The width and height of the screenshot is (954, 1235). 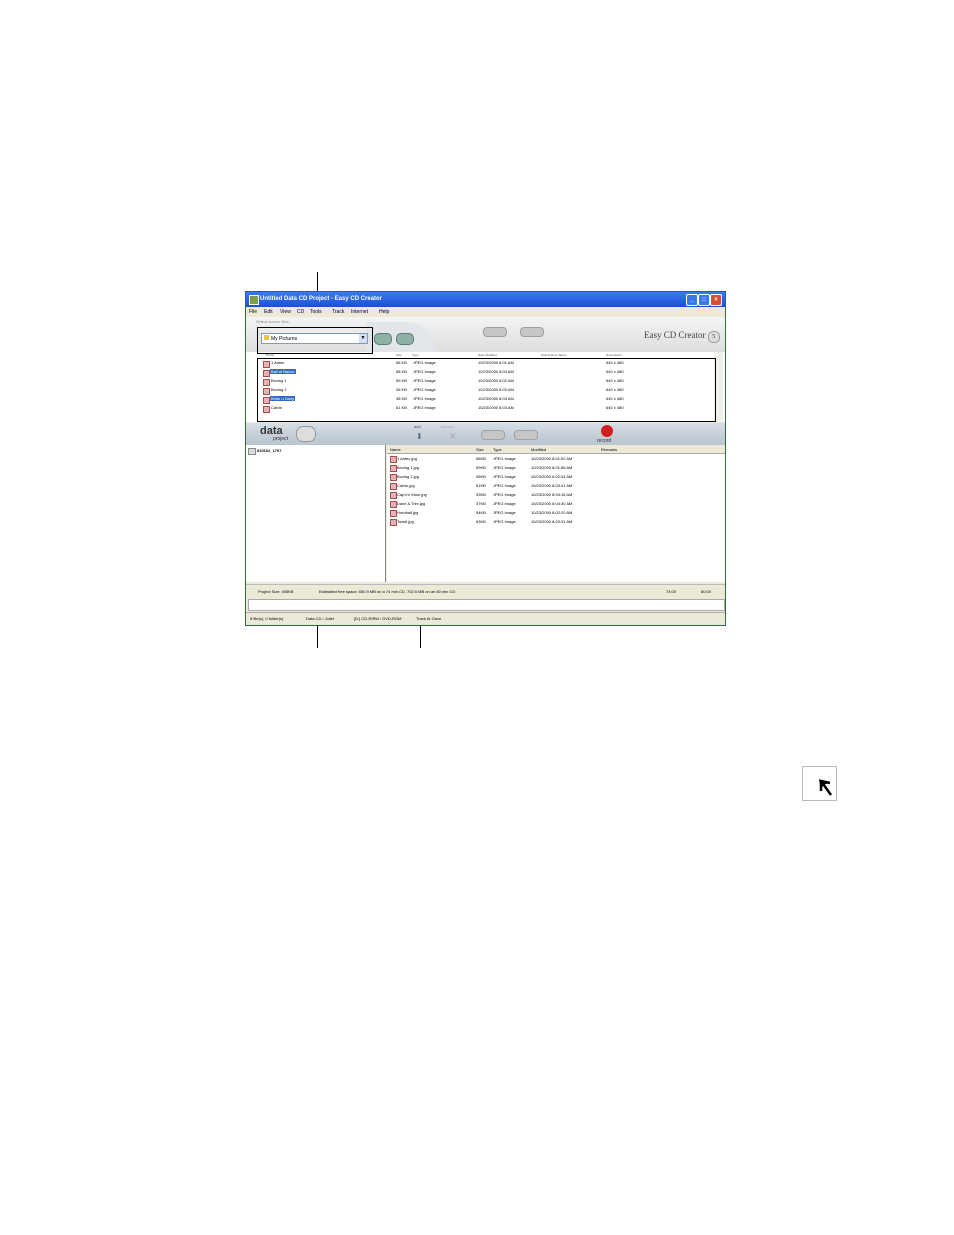 I want to click on file-modified: 10/23/2000 8:03:41 AM, so click(x=552, y=485).